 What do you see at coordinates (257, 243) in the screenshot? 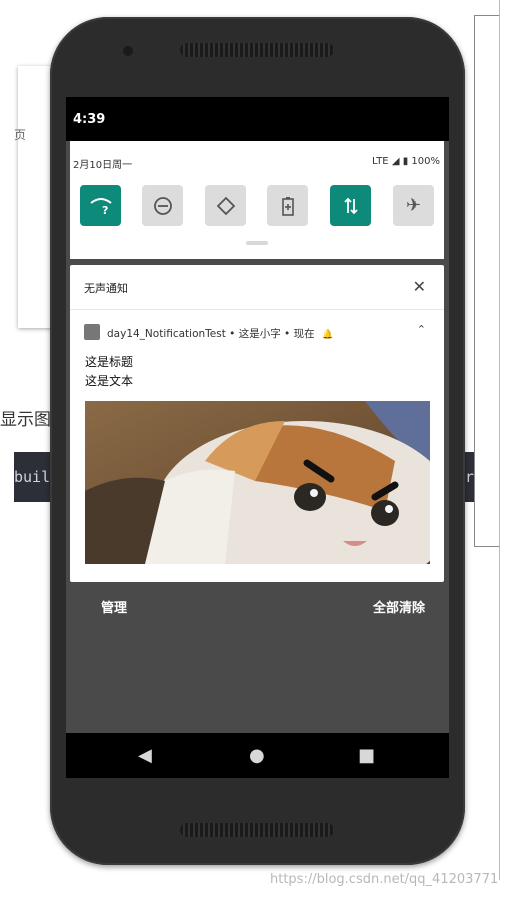
I see `qs-drag-handle` at bounding box center [257, 243].